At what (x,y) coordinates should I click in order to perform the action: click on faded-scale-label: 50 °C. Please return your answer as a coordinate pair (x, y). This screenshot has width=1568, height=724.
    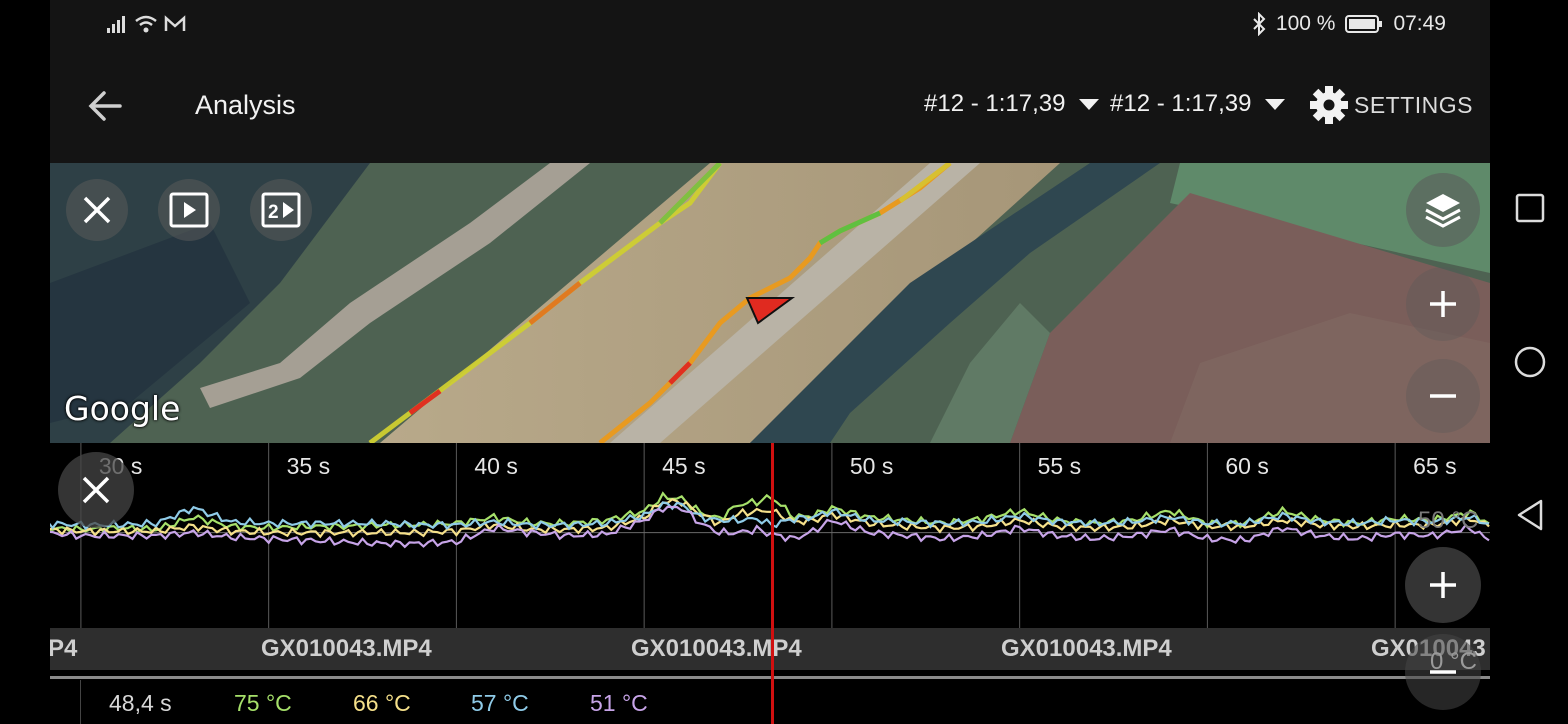
    Looking at the image, I should click on (1448, 520).